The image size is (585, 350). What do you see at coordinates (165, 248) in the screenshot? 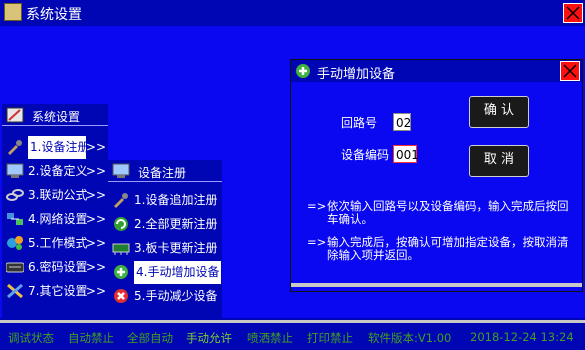
I see `submenu-item-board-update: 3.板卡更新注册` at bounding box center [165, 248].